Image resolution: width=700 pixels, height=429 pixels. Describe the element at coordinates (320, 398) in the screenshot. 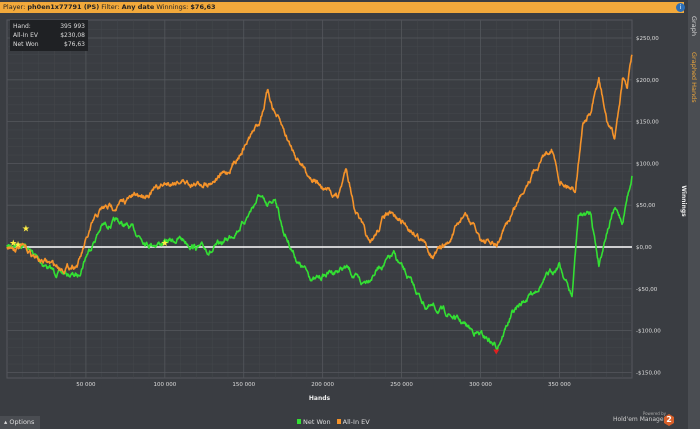

I see `x-axis-label: Hands` at that location.